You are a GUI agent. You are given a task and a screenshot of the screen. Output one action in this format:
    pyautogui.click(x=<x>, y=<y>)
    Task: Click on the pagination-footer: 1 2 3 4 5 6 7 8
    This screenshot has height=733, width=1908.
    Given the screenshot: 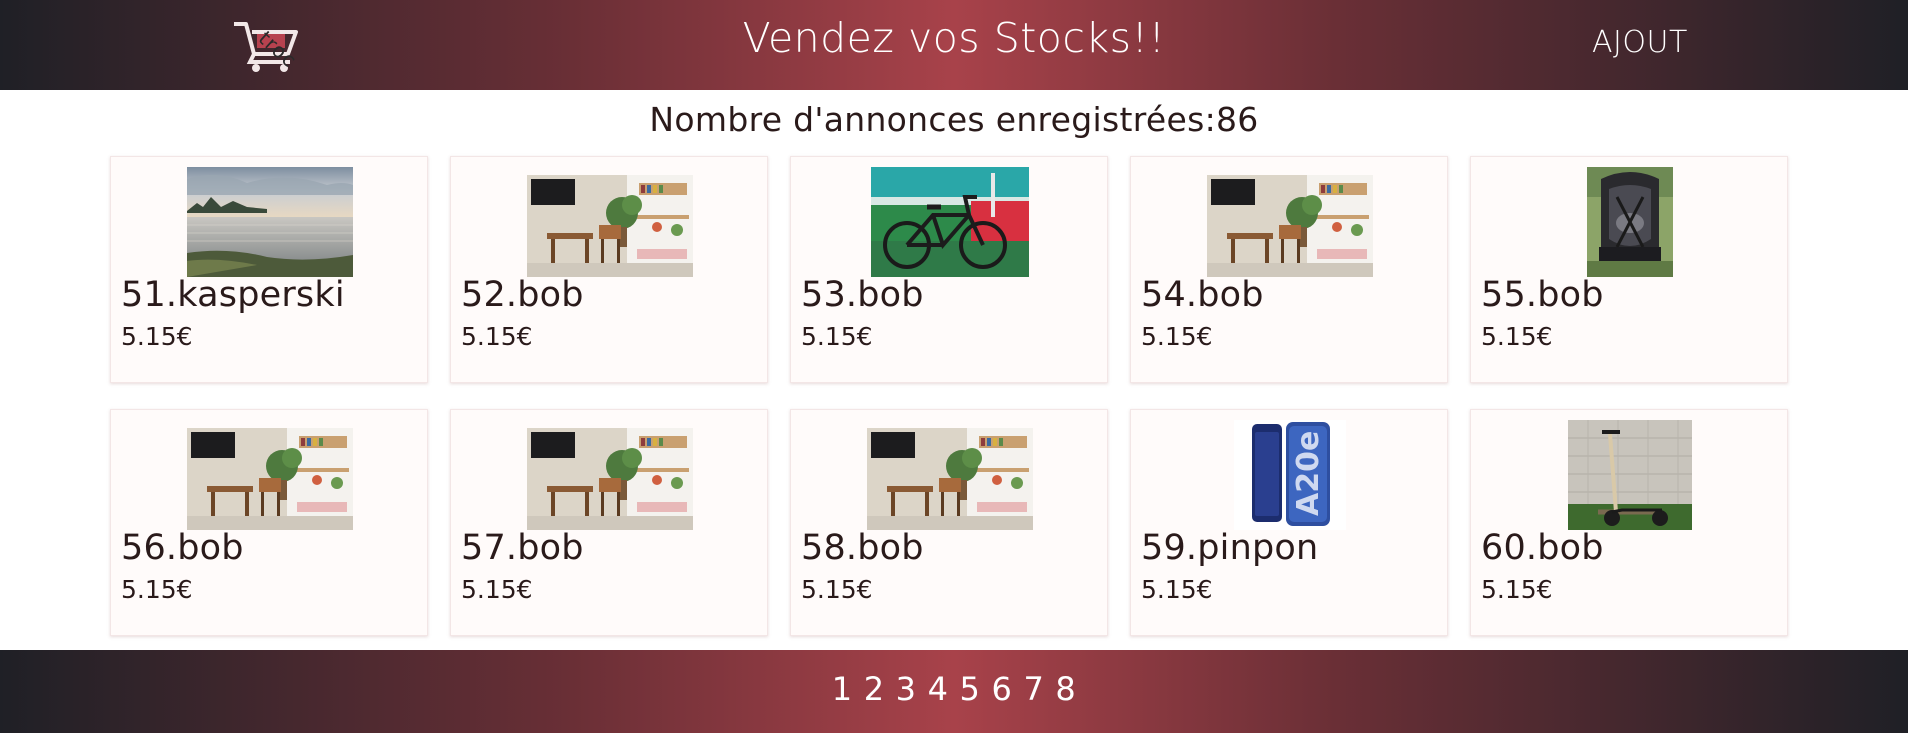 What is the action you would take?
    pyautogui.click(x=954, y=691)
    